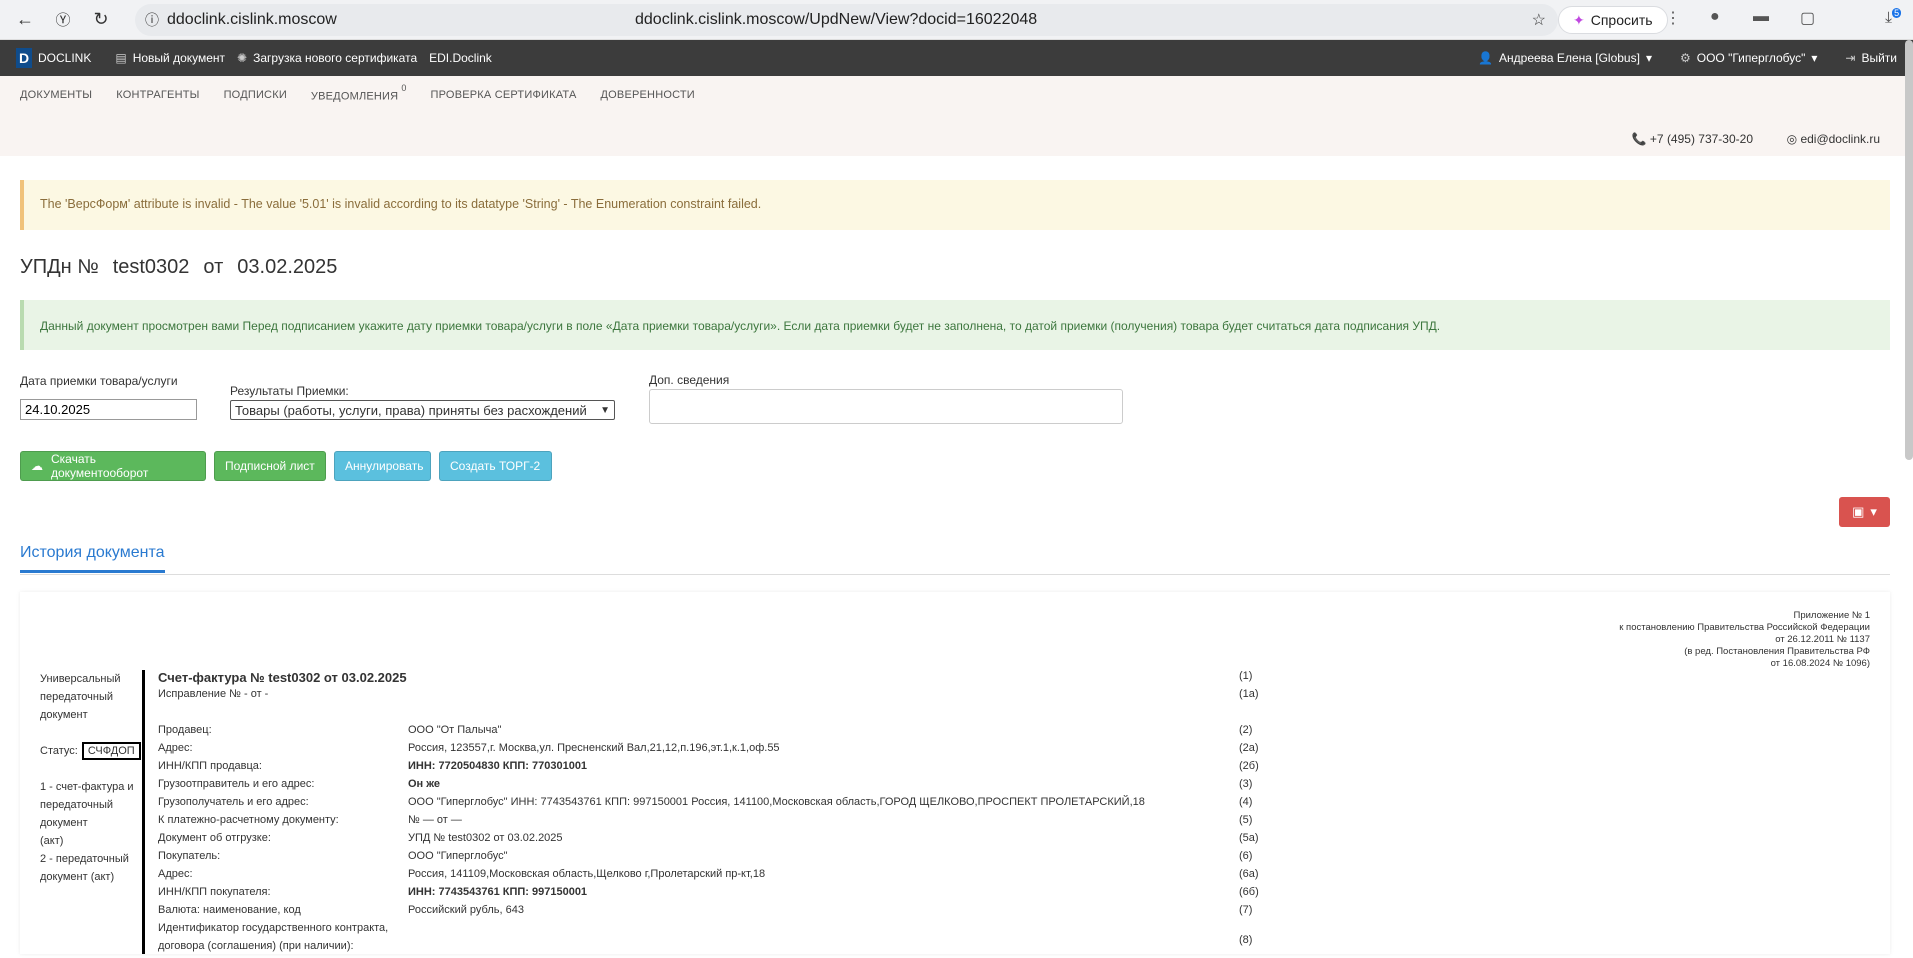  Describe the element at coordinates (1246, 940) in the screenshot. I see `field-number: (8)` at that location.